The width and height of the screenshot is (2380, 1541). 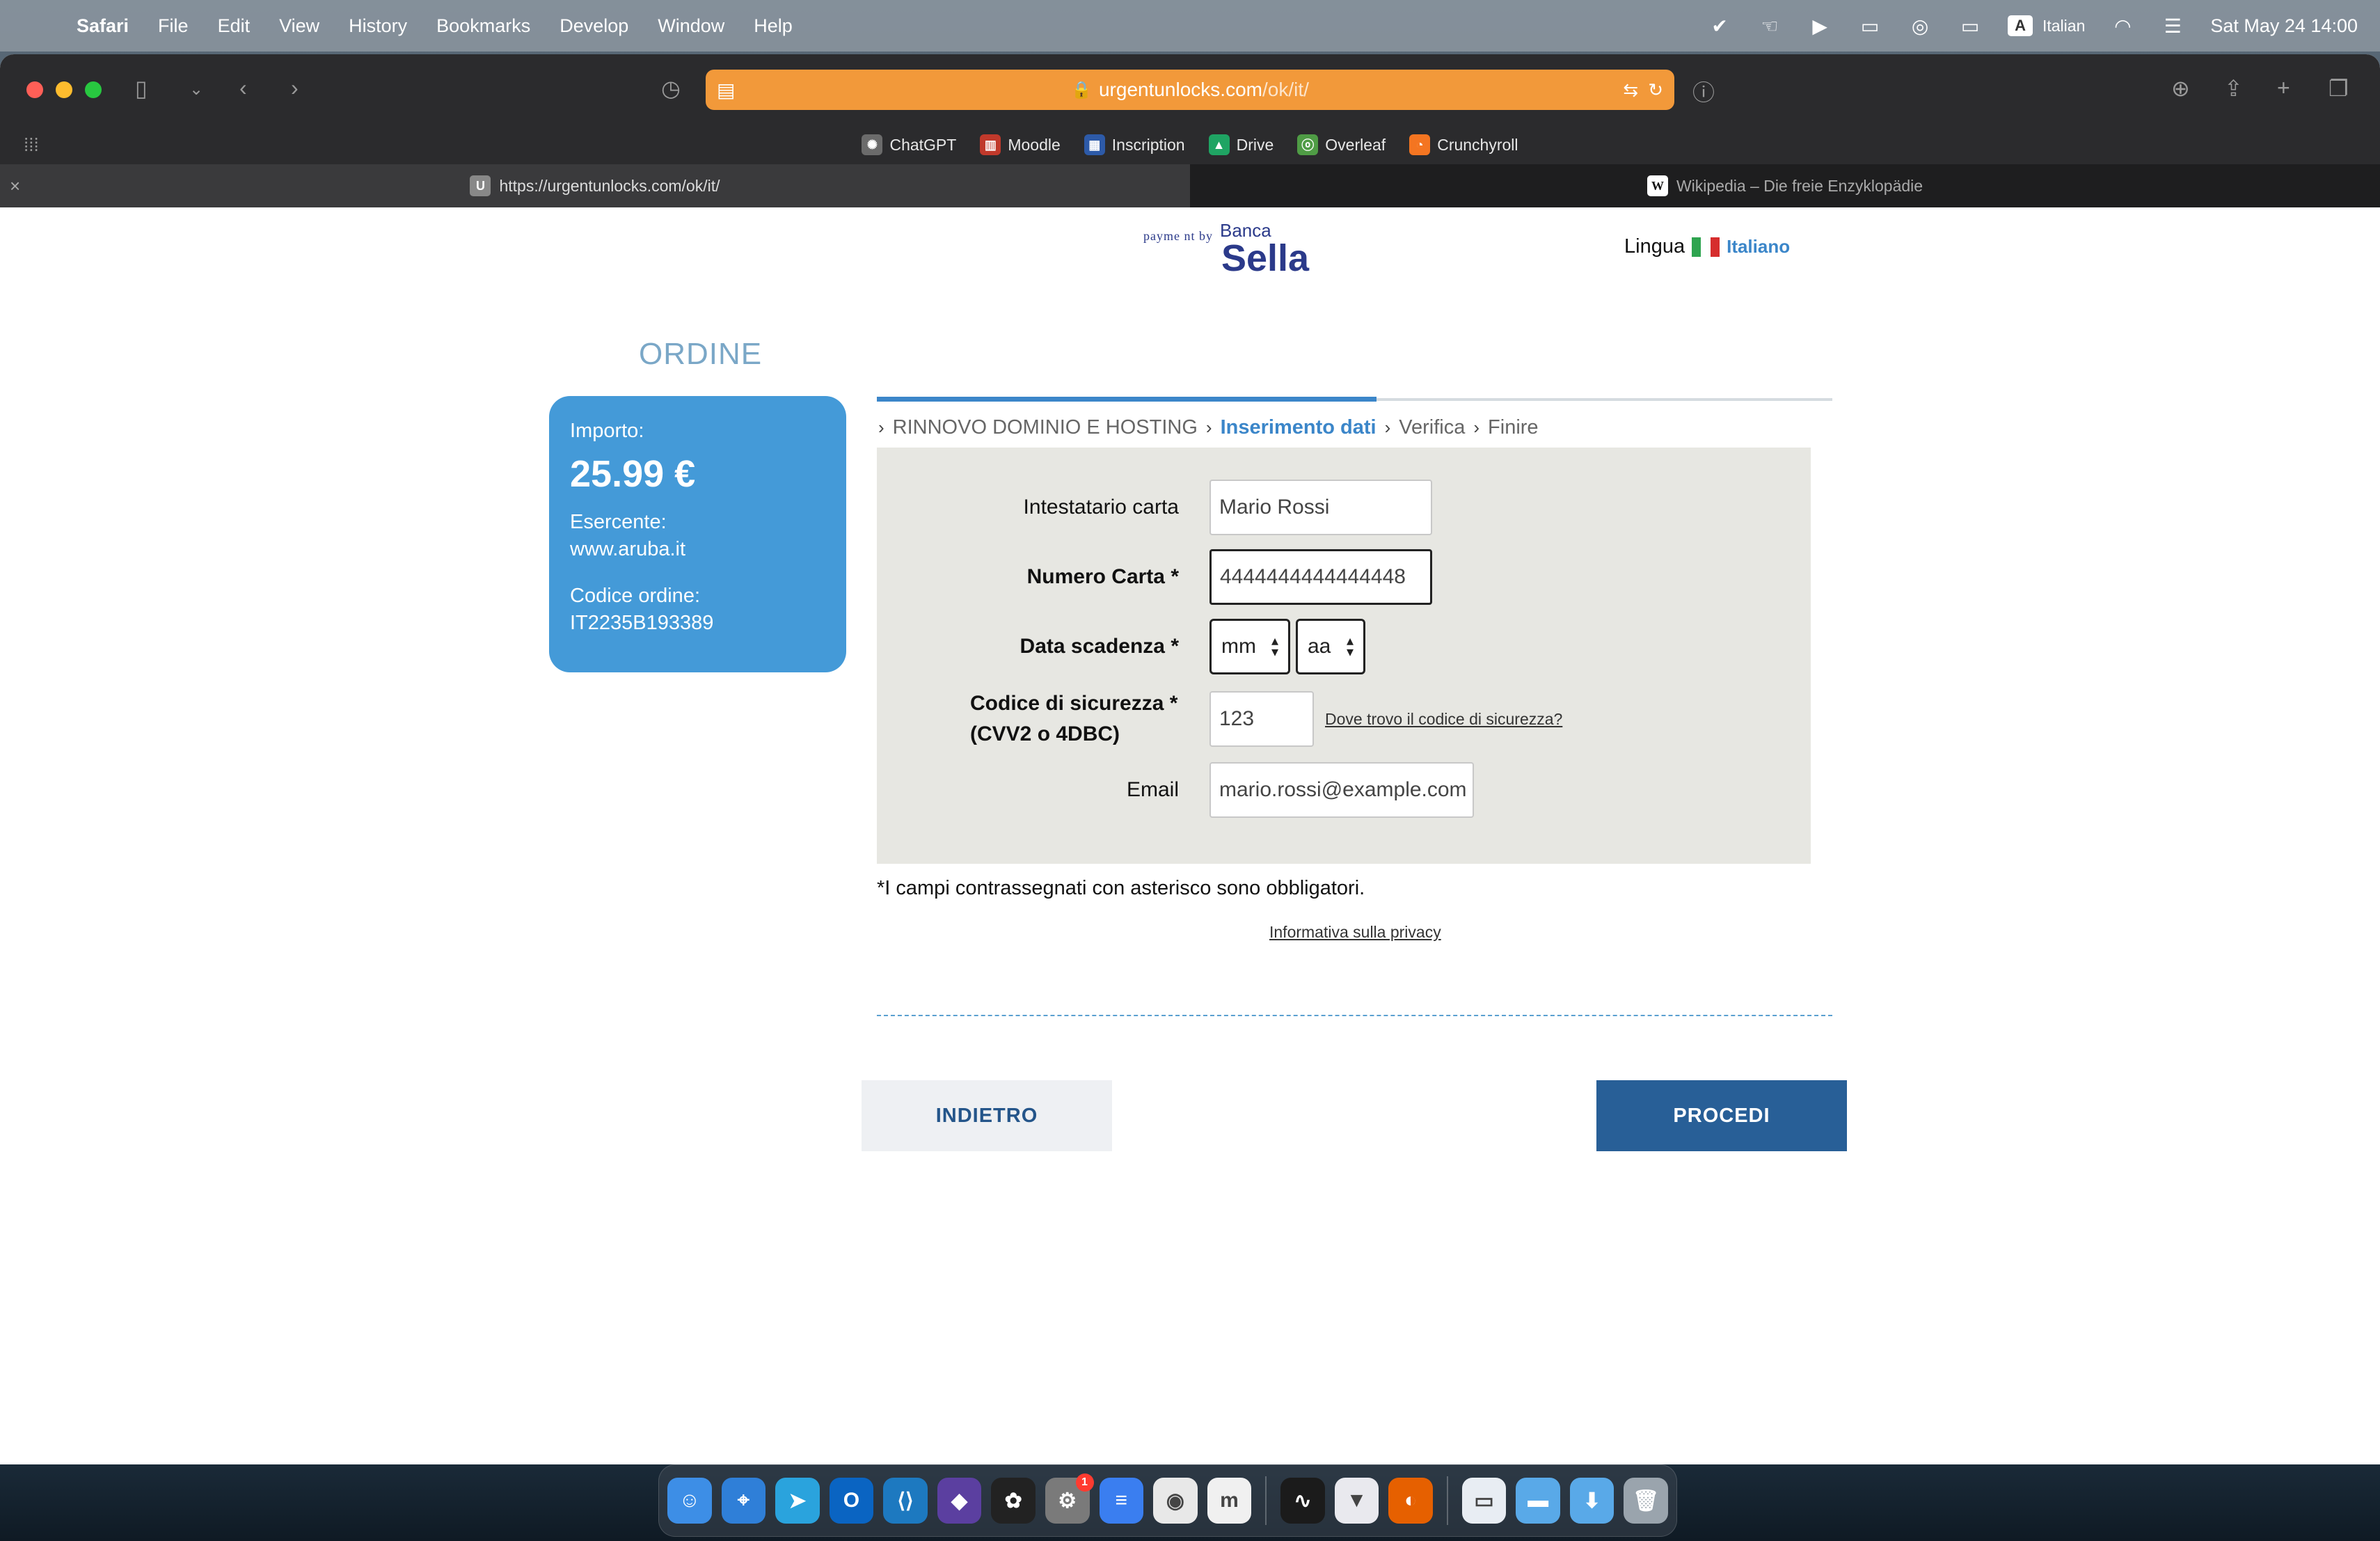 What do you see at coordinates (1014, 1501) in the screenshot?
I see `figma-icon: ✿` at bounding box center [1014, 1501].